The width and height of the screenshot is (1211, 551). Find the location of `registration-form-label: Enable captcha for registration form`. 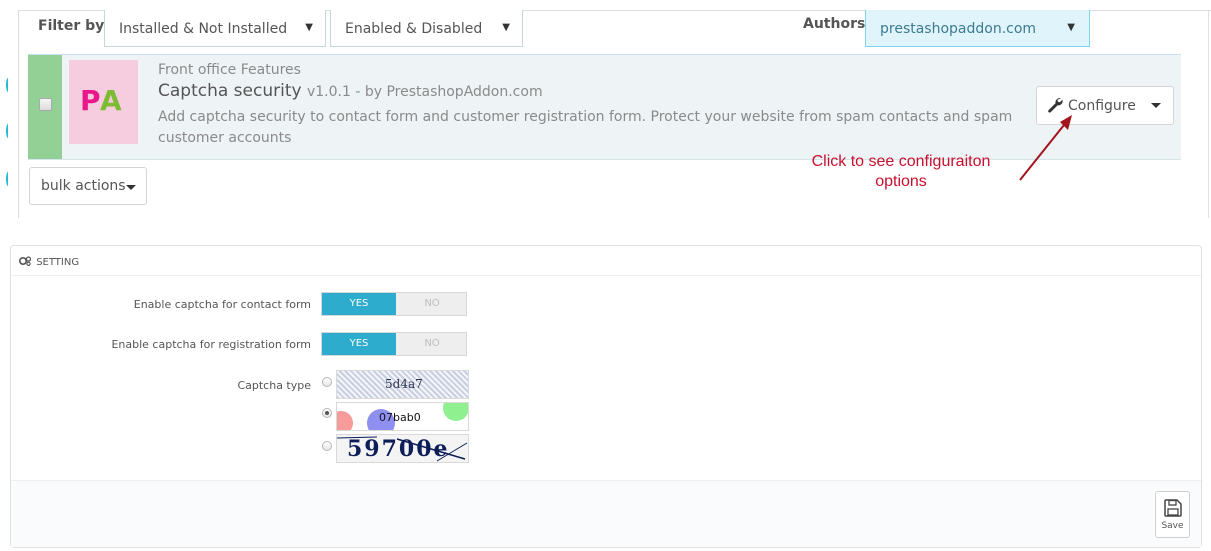

registration-form-label: Enable captcha for registration form is located at coordinates (211, 344).